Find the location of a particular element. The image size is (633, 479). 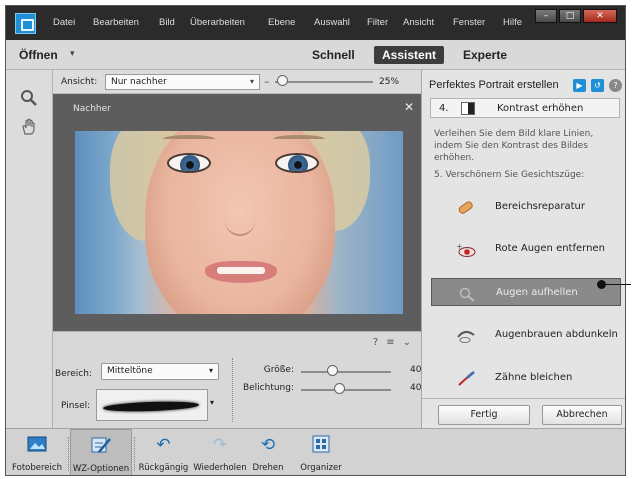

menu-bild: Bild is located at coordinates (167, 22).